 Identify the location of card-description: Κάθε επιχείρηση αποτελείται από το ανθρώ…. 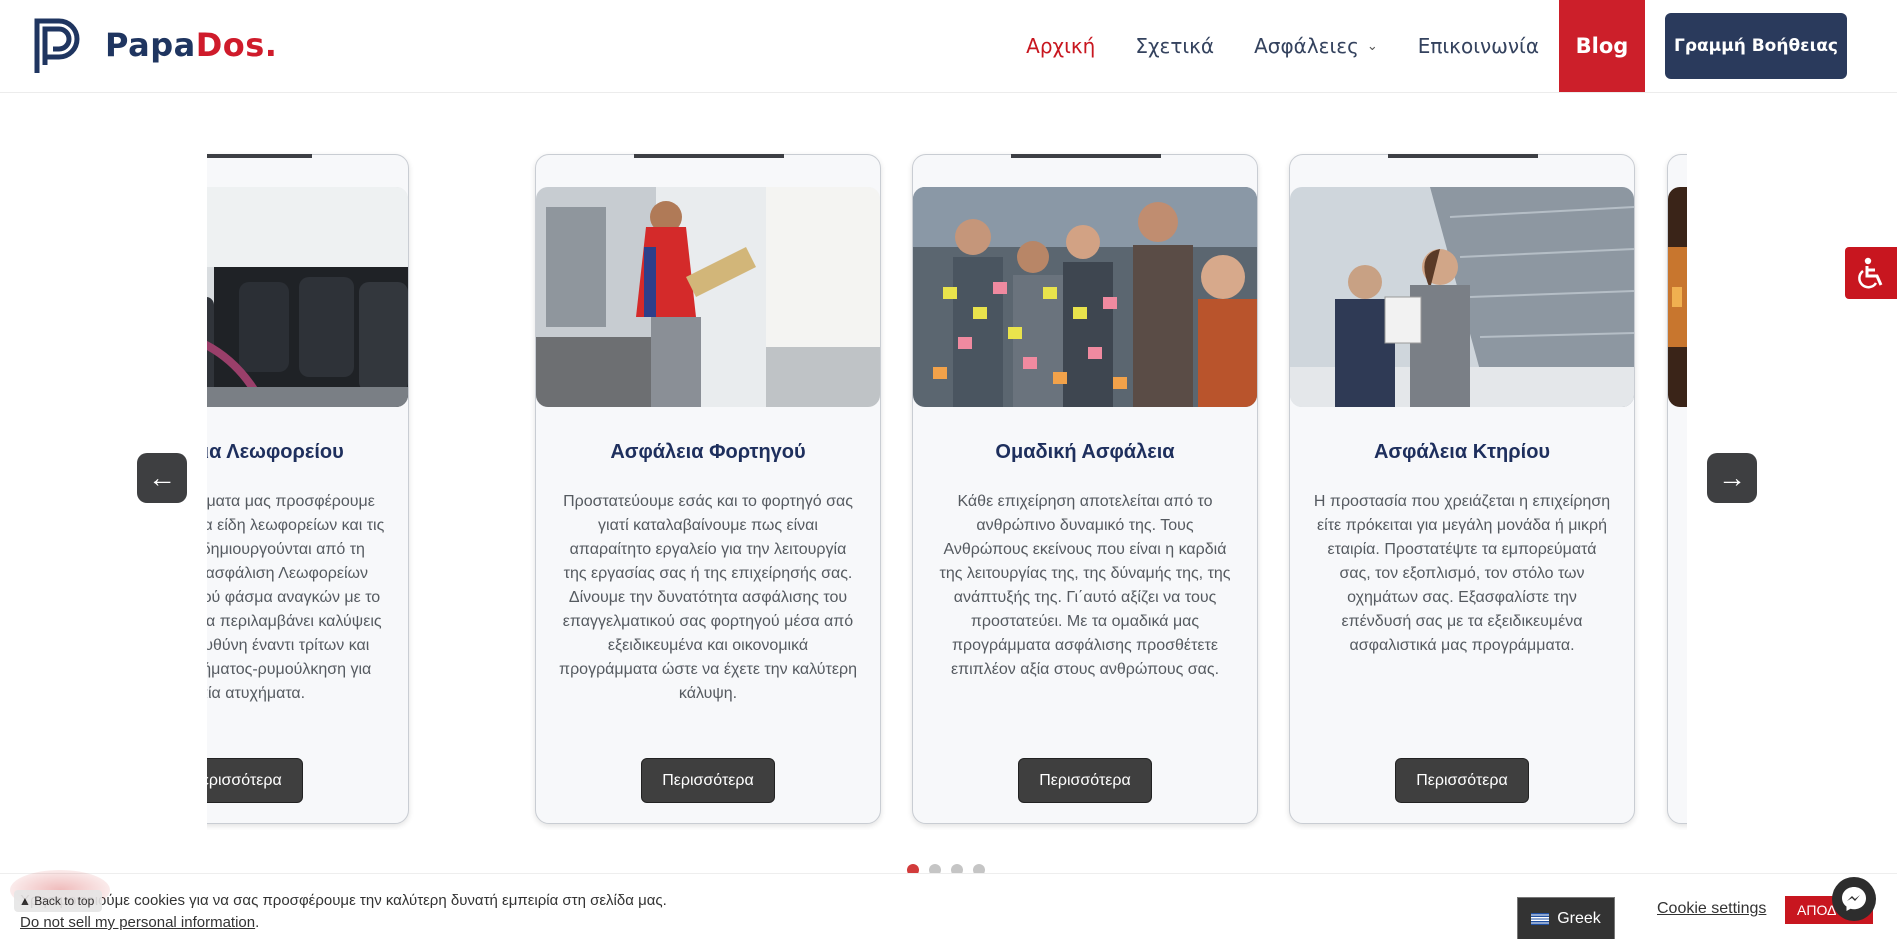
(1085, 585).